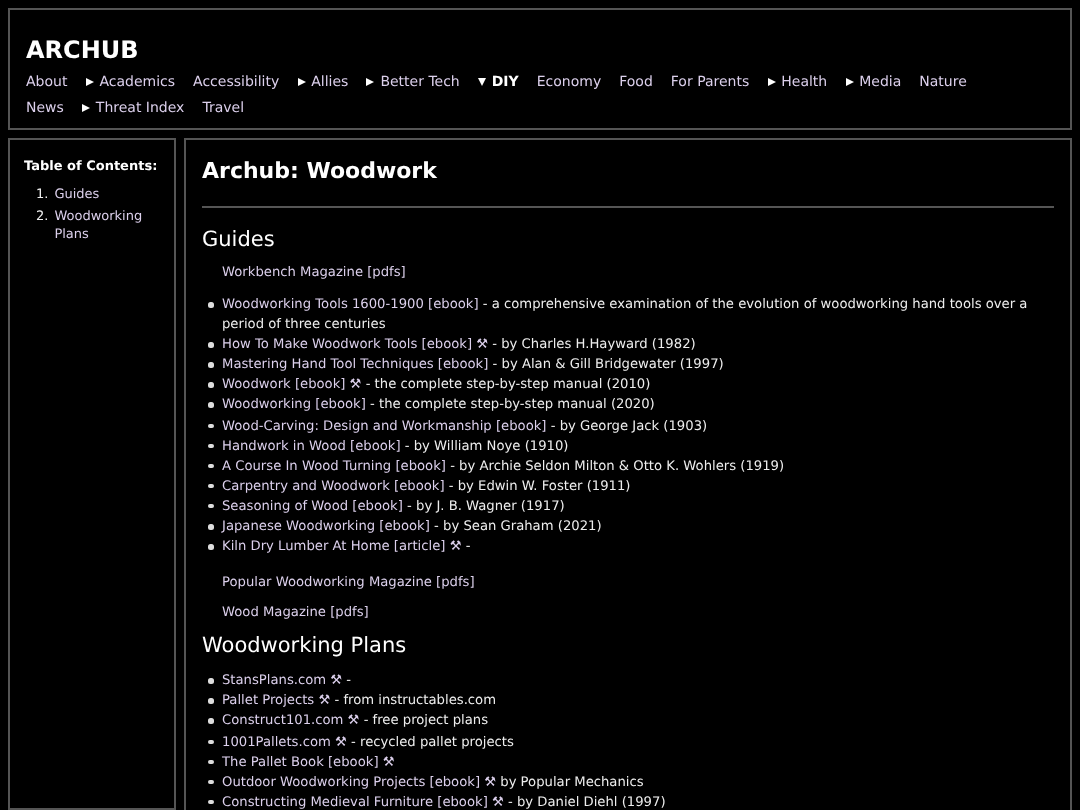 This screenshot has width=1080, height=810. Describe the element at coordinates (82, 50) in the screenshot. I see `site-title: ARCHUB` at that location.